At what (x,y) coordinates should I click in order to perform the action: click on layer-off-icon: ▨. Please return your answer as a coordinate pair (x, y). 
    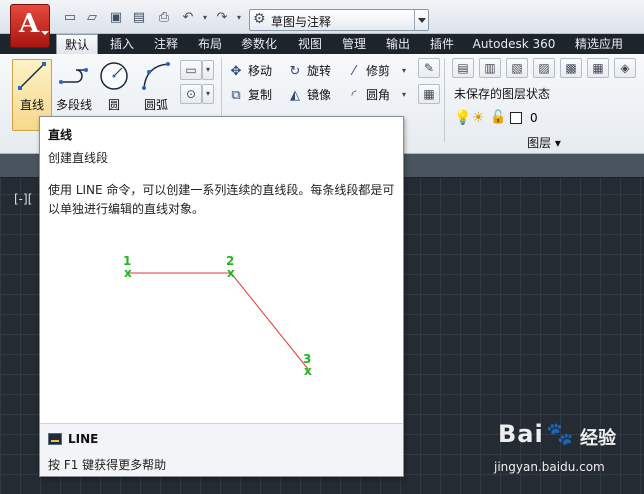
    Looking at the image, I should click on (544, 68).